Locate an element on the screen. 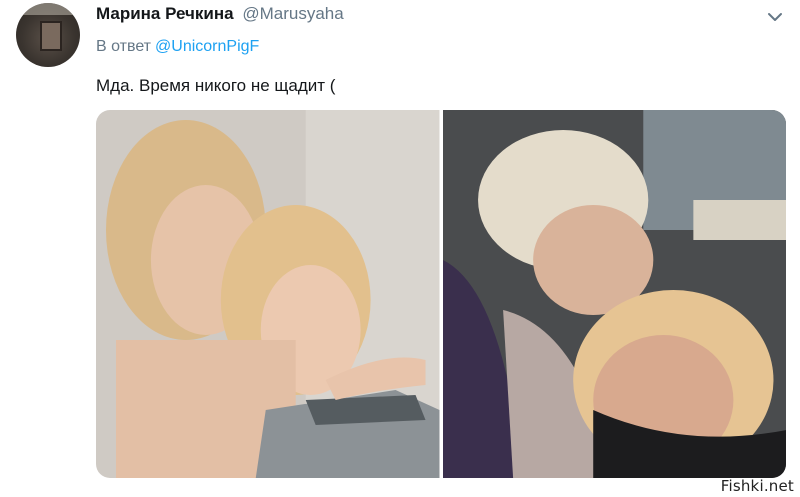 Image resolution: width=800 pixels, height=497 pixels. tweet-text: Мда. Время никого не щадит ( is located at coordinates (216, 85).